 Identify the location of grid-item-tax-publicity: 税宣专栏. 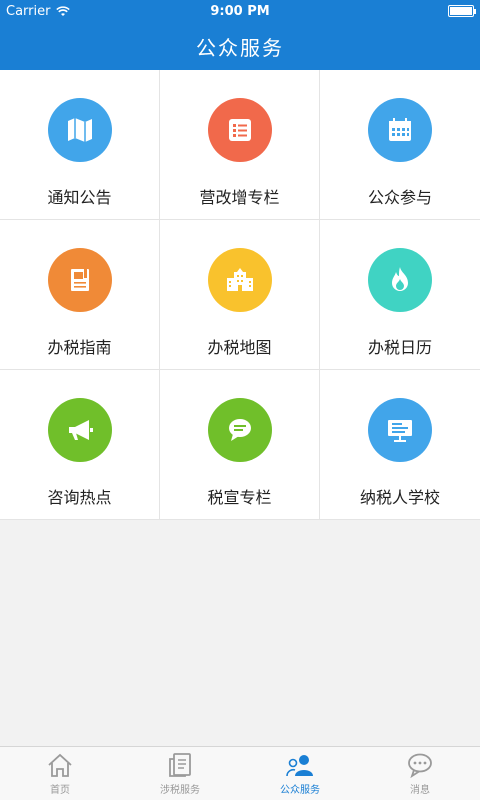
(240, 445).